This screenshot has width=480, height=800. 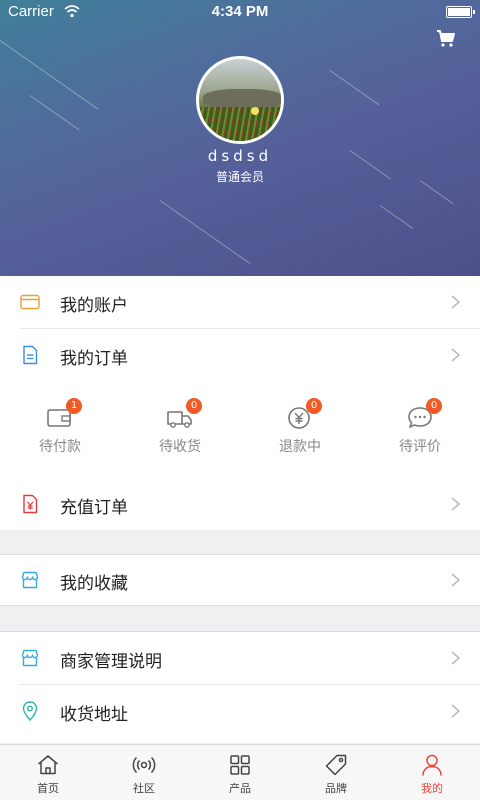 What do you see at coordinates (240, 658) in the screenshot?
I see `merchant-guide-row: 商家管理说明` at bounding box center [240, 658].